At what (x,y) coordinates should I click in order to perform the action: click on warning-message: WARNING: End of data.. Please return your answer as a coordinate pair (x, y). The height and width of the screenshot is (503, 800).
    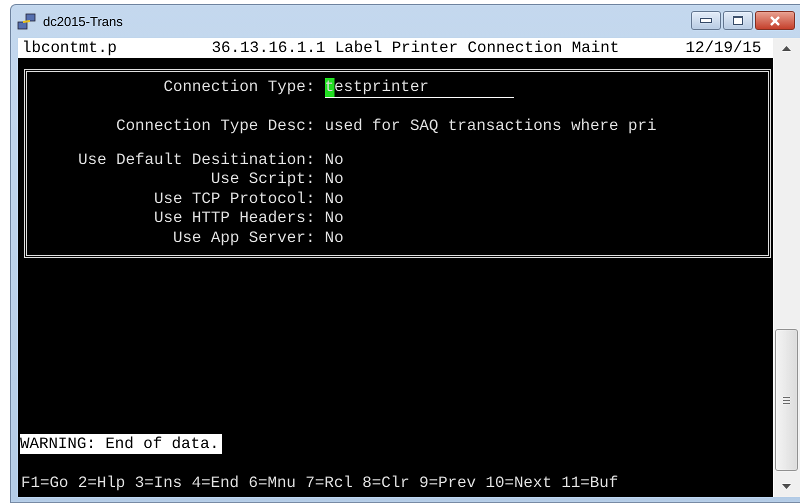
    Looking at the image, I should click on (121, 444).